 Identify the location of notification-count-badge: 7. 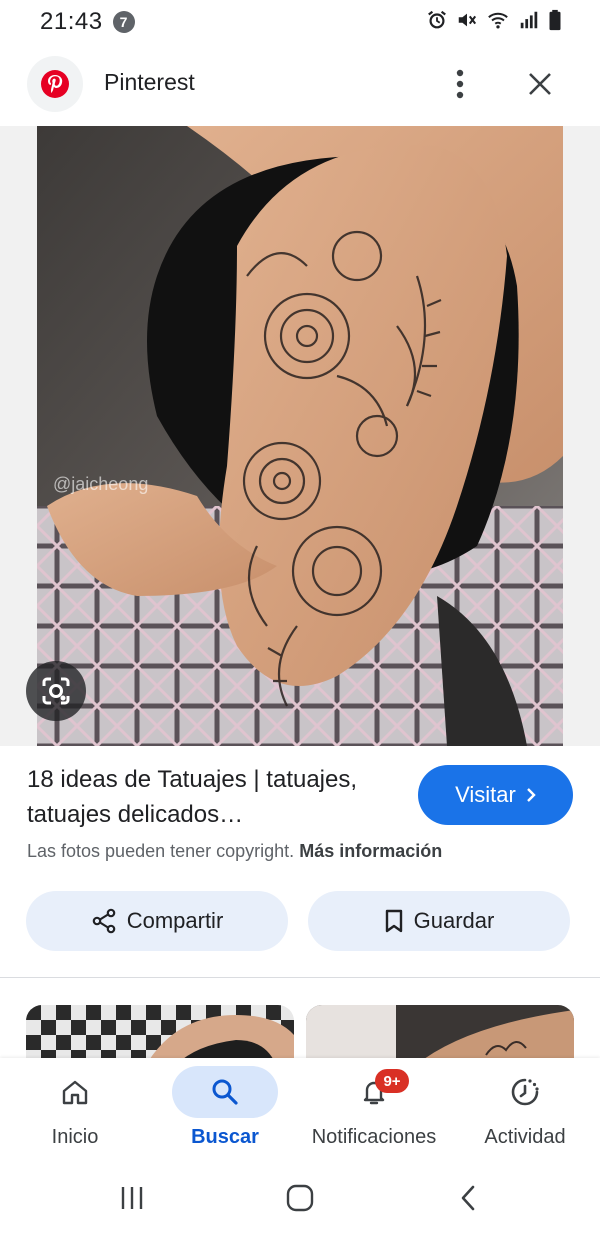
(123, 22).